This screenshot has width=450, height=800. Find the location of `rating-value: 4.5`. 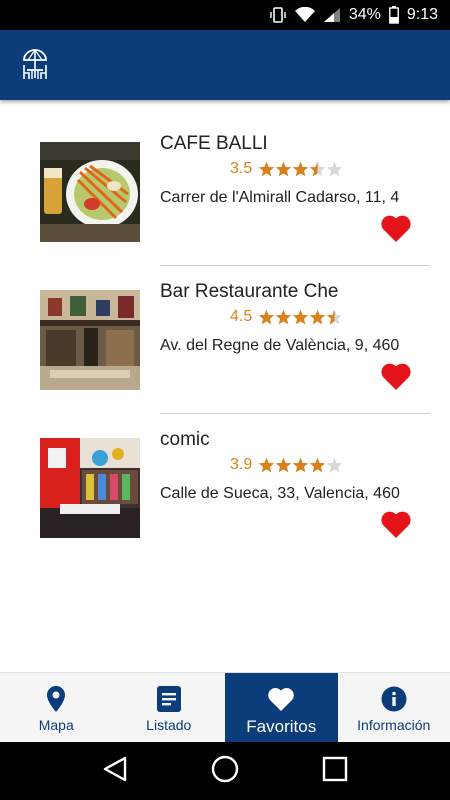

rating-value: 4.5 is located at coordinates (241, 316).